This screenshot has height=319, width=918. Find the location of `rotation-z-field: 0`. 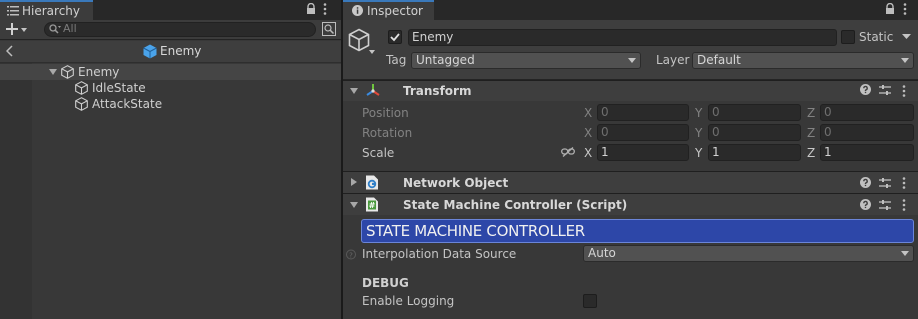

rotation-z-field: 0 is located at coordinates (867, 132).